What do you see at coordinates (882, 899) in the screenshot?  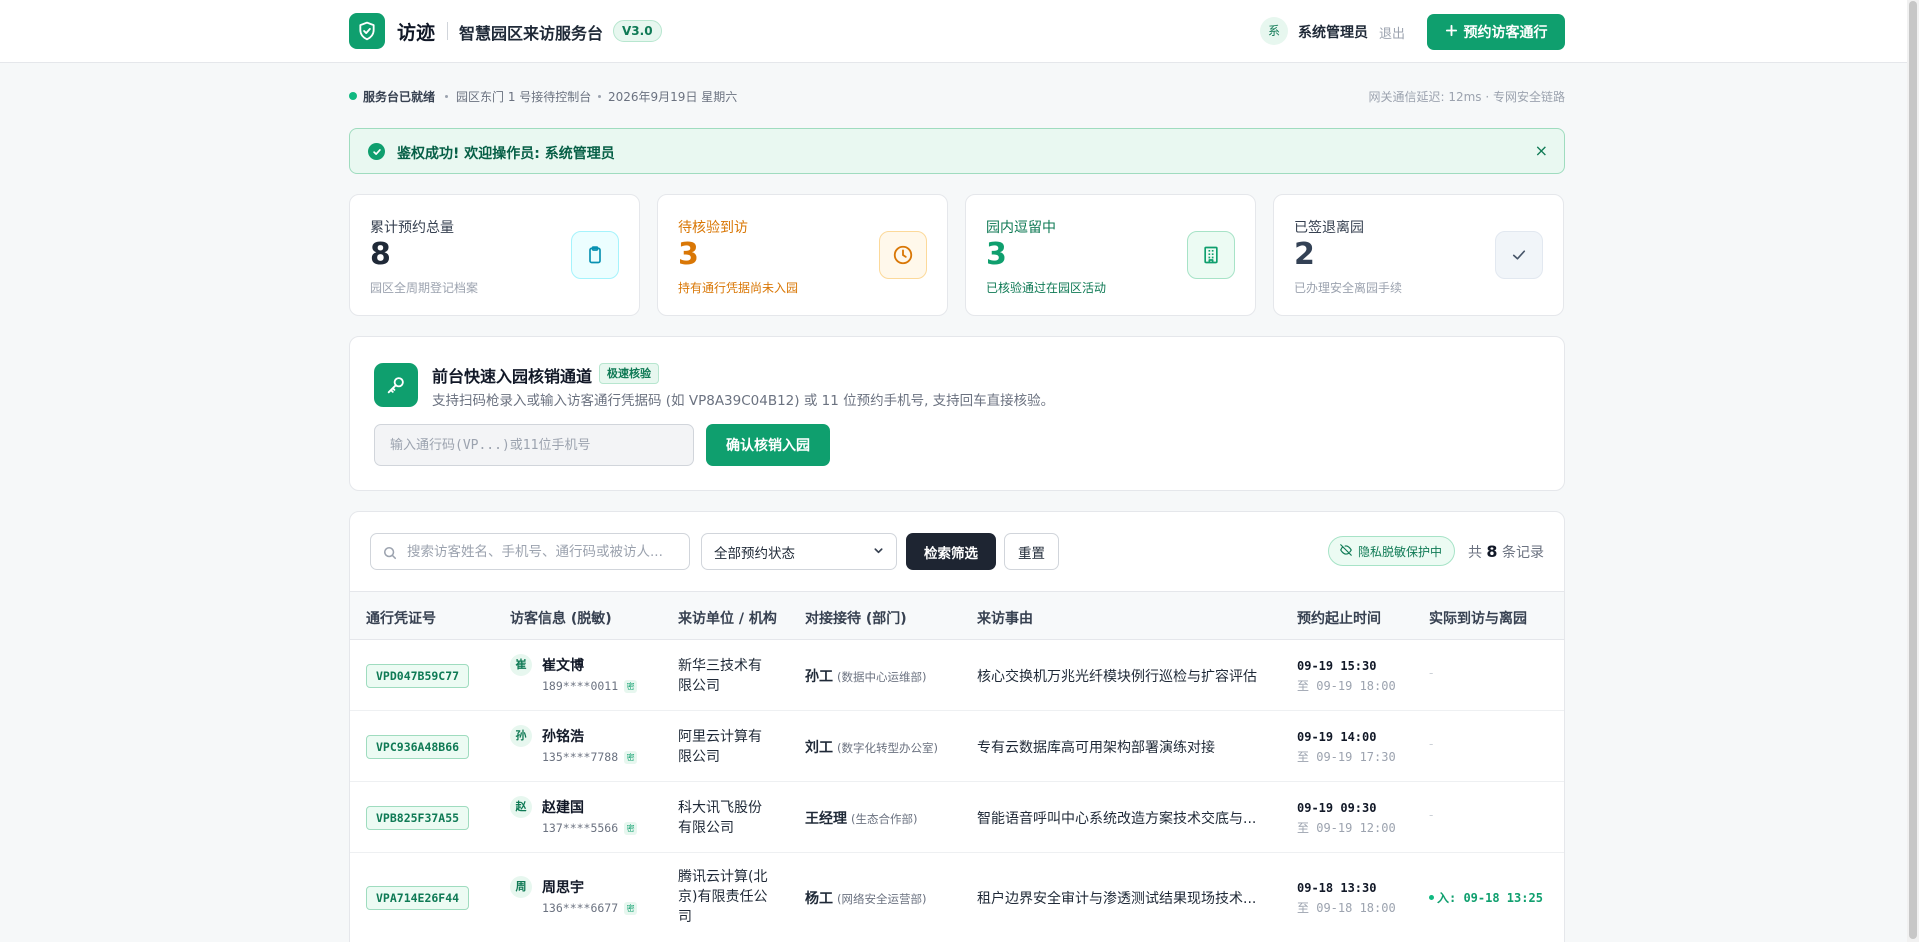 I see `host-department: (网络安全运营部)` at bounding box center [882, 899].